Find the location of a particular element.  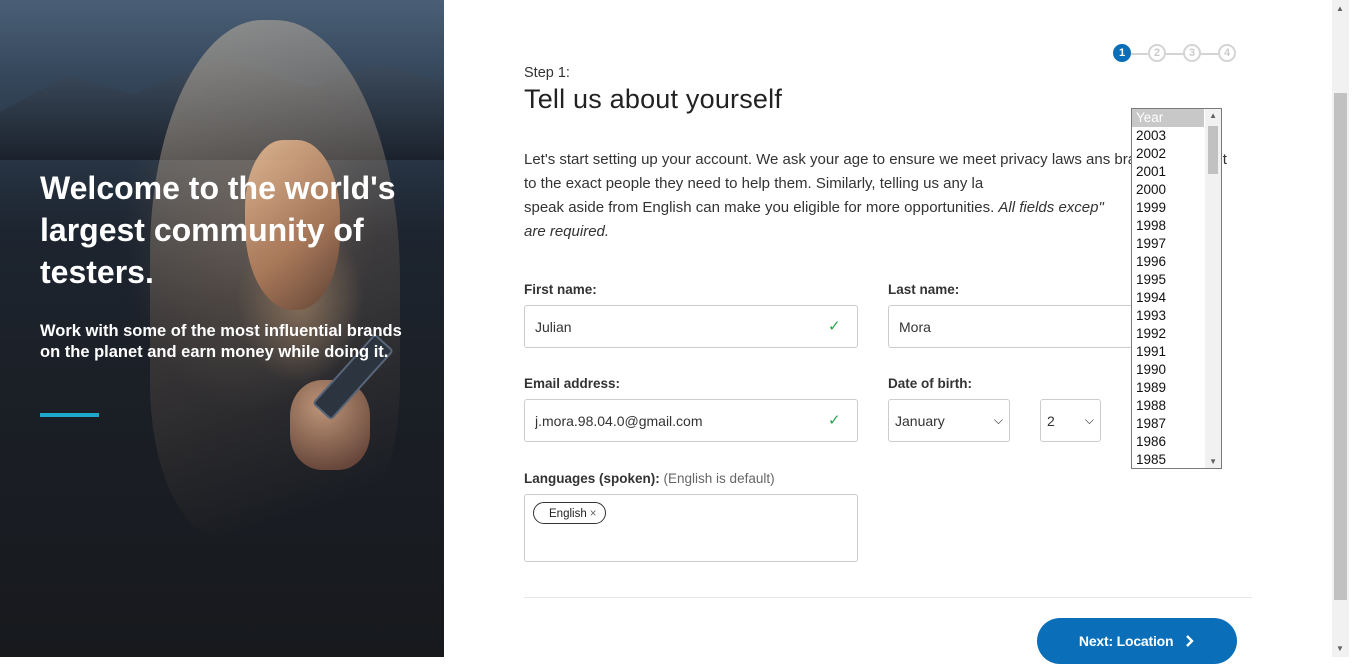

step-indicator-4: 4 is located at coordinates (1227, 53).